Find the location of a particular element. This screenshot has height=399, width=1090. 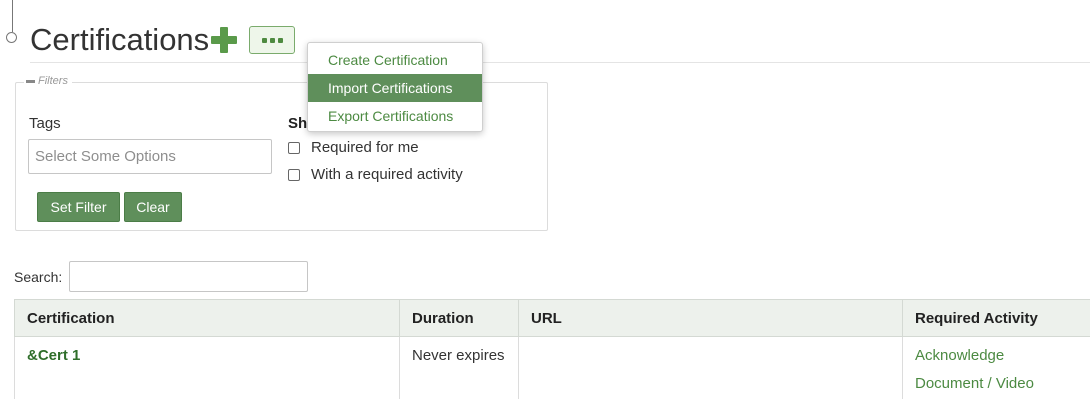

page-title: Certifications is located at coordinates (119, 40).